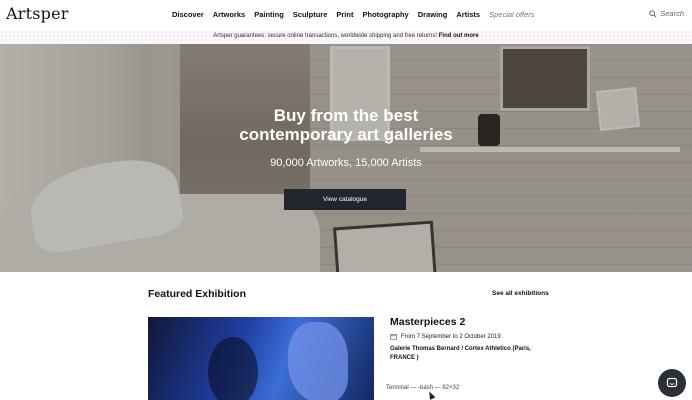  I want to click on search-label: Search, so click(672, 13).